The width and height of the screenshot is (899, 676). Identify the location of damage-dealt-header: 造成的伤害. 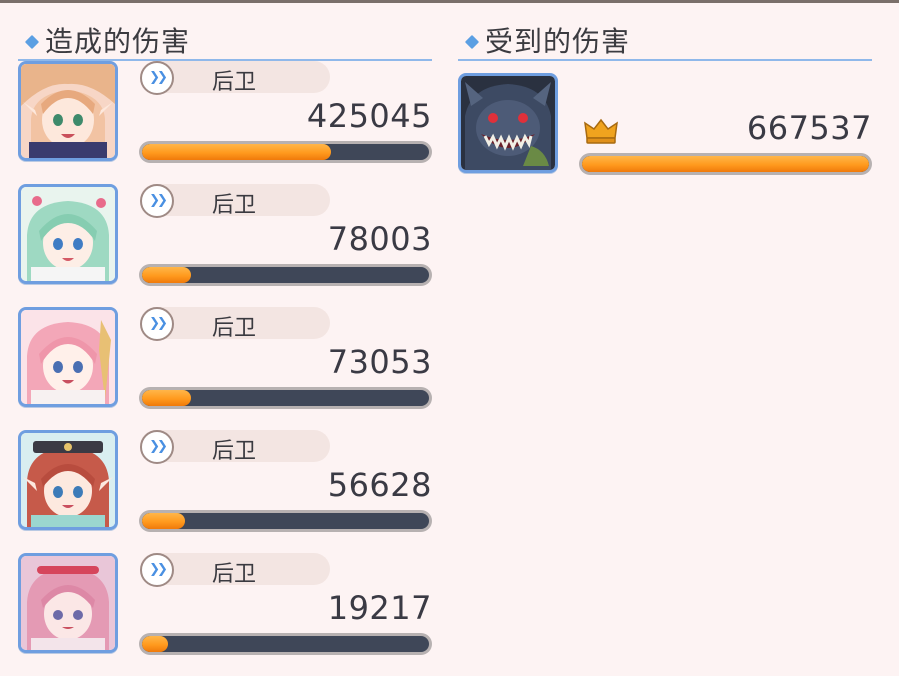
(225, 37).